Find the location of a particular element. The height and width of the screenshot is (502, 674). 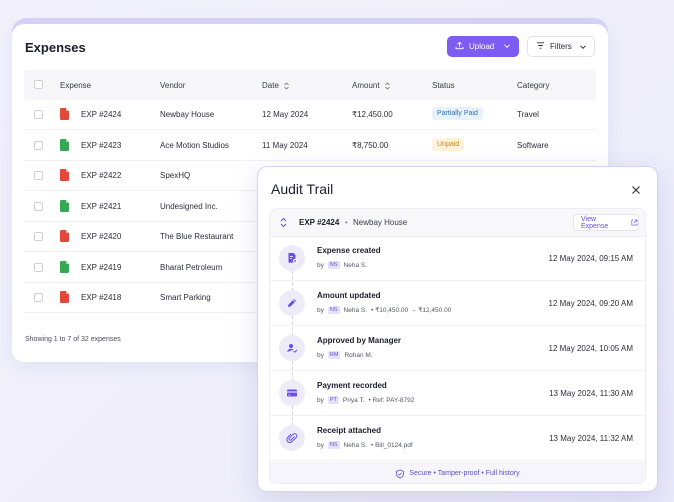

column-amount-label: Amount is located at coordinates (366, 85).